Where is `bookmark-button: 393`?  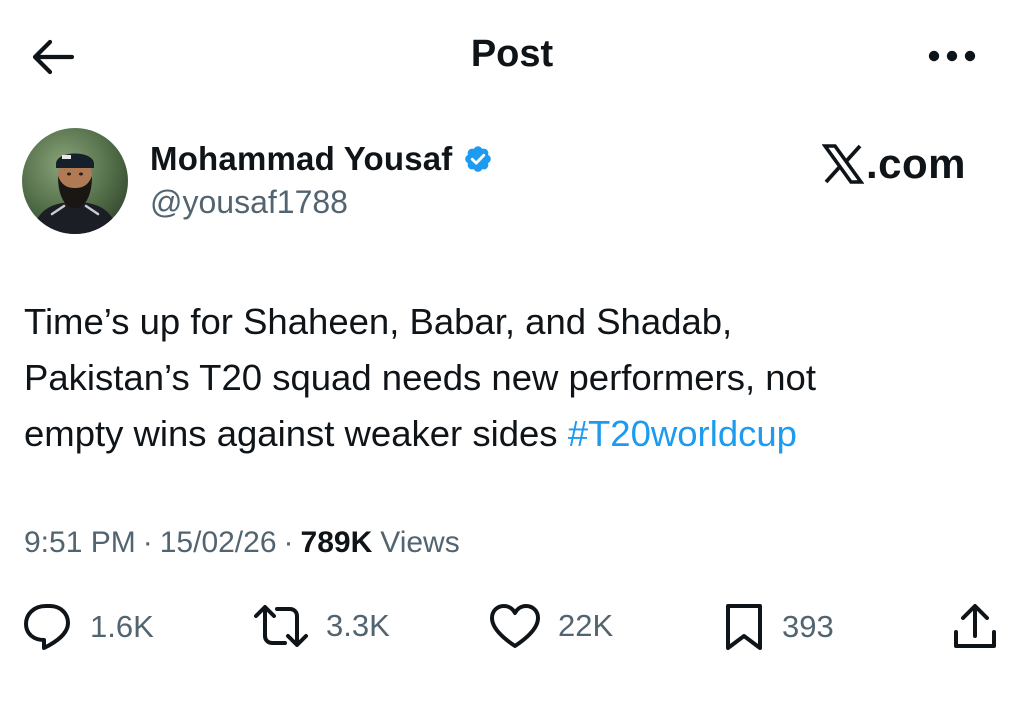 bookmark-button: 393 is located at coordinates (778, 627).